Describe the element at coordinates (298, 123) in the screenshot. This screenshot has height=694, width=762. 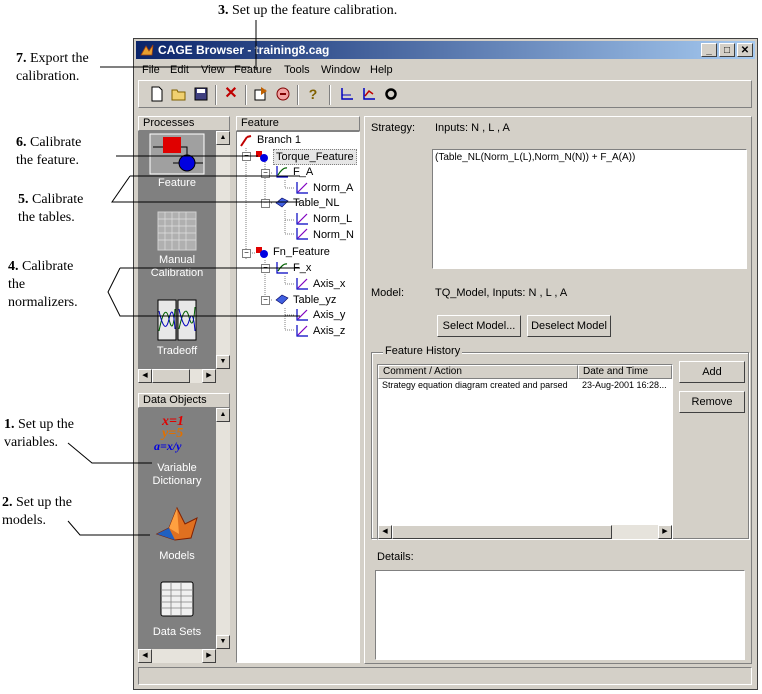
I see `feature-tree-header: Feature` at that location.